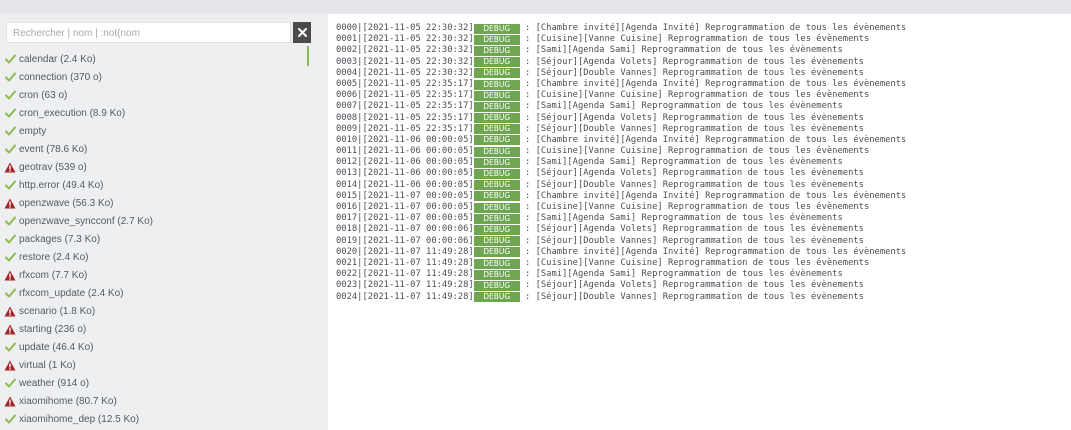 Image resolution: width=1071 pixels, height=430 pixels. I want to click on log-file-item: scenario (1.8 Ko), so click(155, 311).